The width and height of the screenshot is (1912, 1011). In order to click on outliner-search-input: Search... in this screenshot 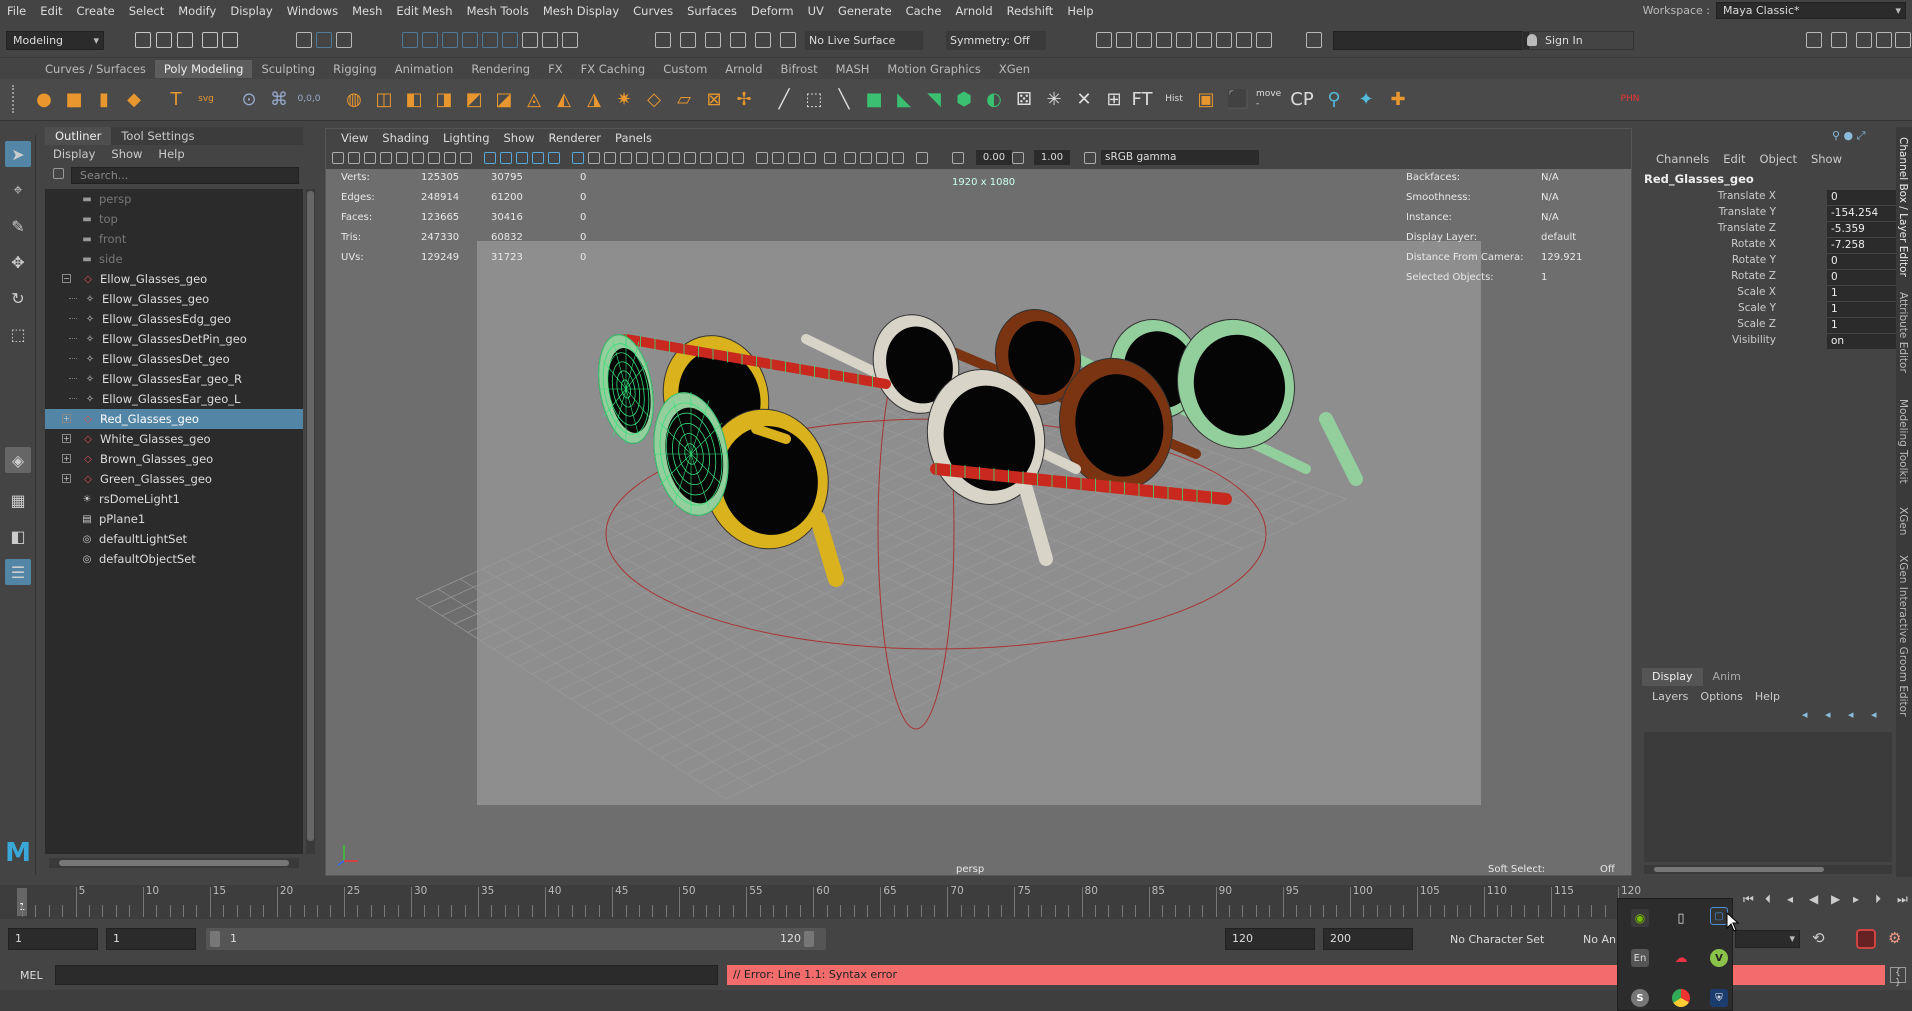, I will do `click(185, 175)`.